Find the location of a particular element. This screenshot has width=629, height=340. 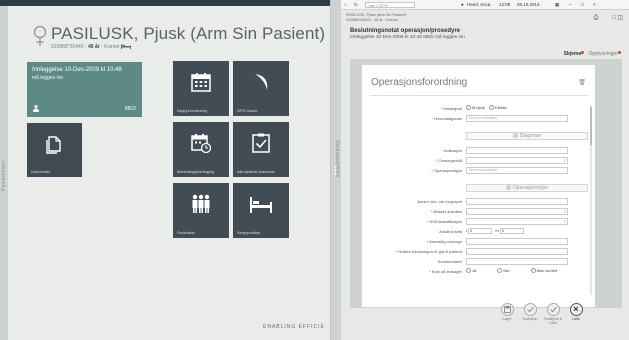

drag-handle-icon is located at coordinates (335, 170).